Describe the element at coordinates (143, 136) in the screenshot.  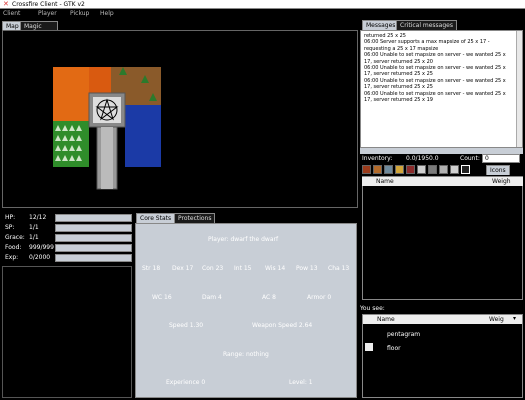
I see `water-tiles` at that location.